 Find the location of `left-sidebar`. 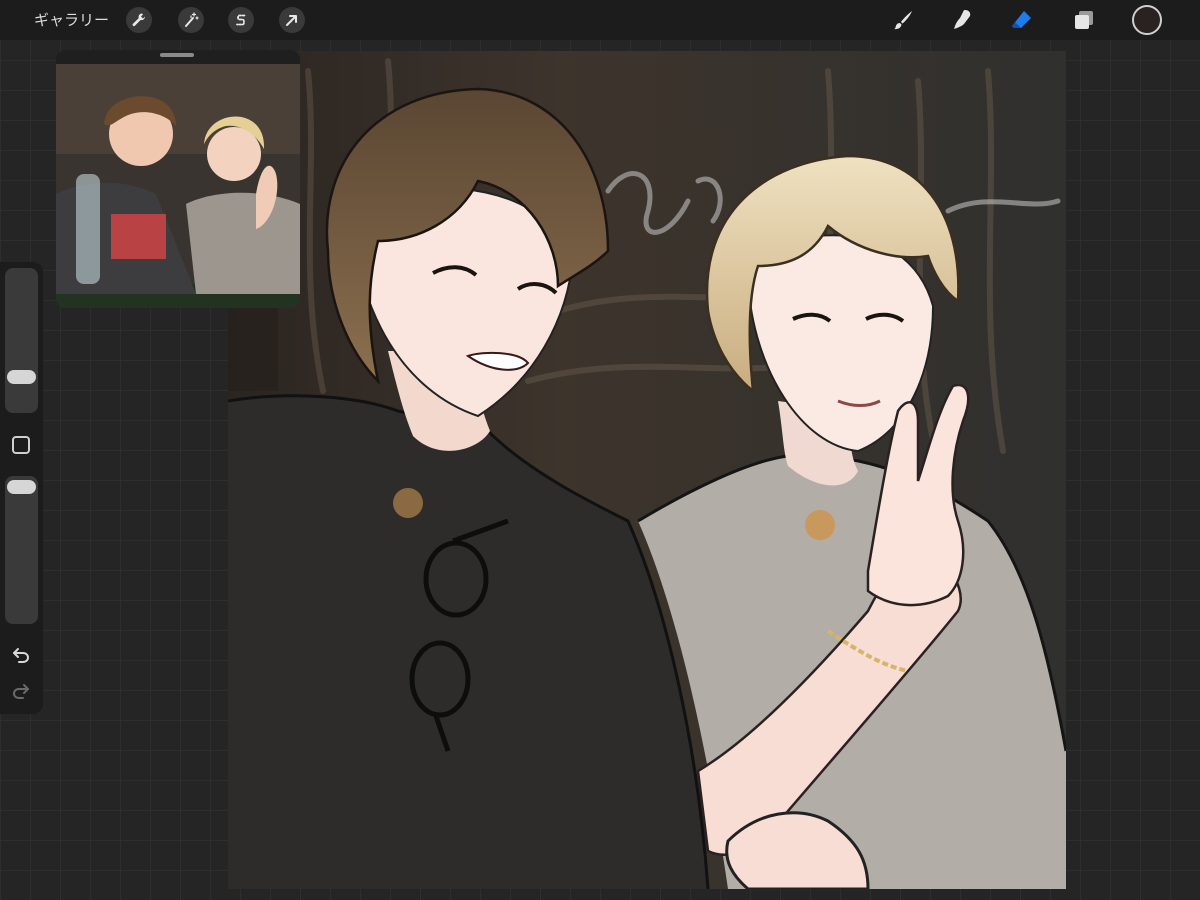

left-sidebar is located at coordinates (21, 488).